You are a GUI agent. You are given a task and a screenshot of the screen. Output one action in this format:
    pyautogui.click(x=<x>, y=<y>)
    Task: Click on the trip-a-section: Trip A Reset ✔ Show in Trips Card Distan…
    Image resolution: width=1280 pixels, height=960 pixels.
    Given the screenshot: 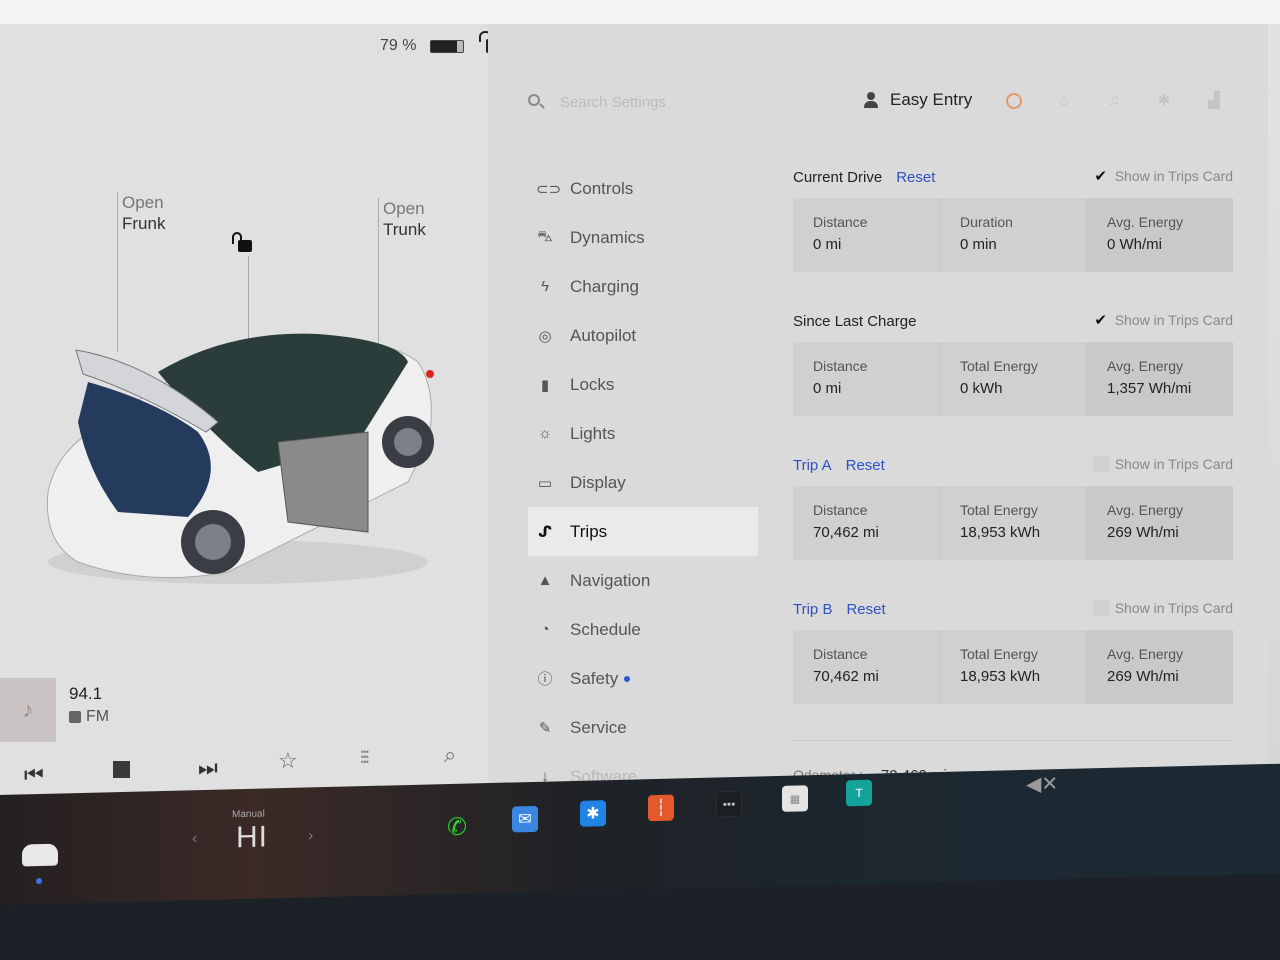 What is the action you would take?
    pyautogui.click(x=1013, y=506)
    